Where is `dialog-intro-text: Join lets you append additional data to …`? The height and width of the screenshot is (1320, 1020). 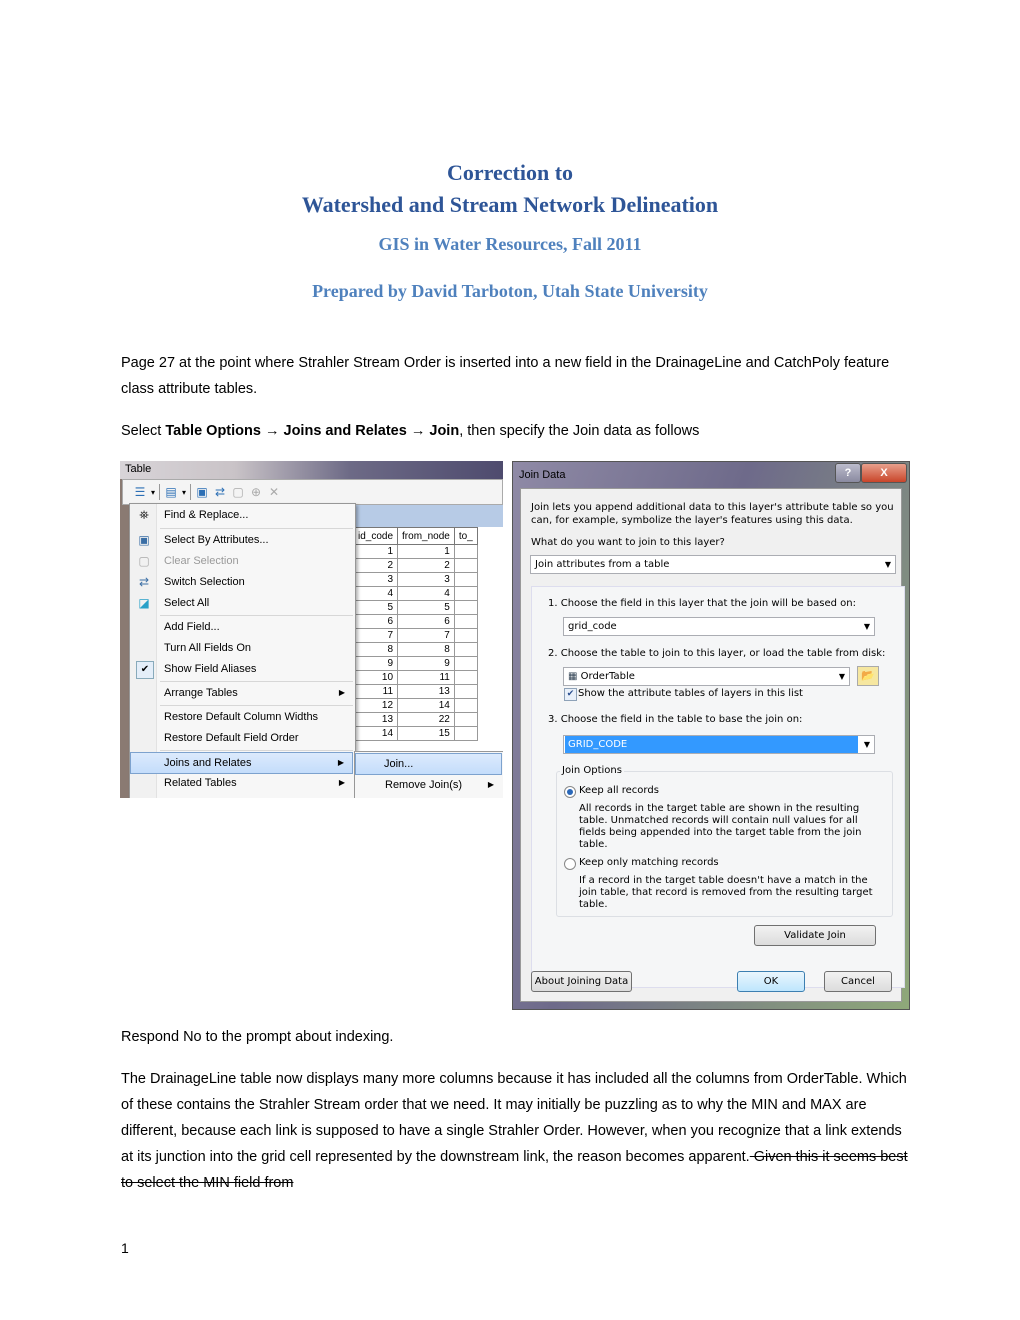
dialog-intro-text: Join lets you append additional data to … is located at coordinates (712, 514).